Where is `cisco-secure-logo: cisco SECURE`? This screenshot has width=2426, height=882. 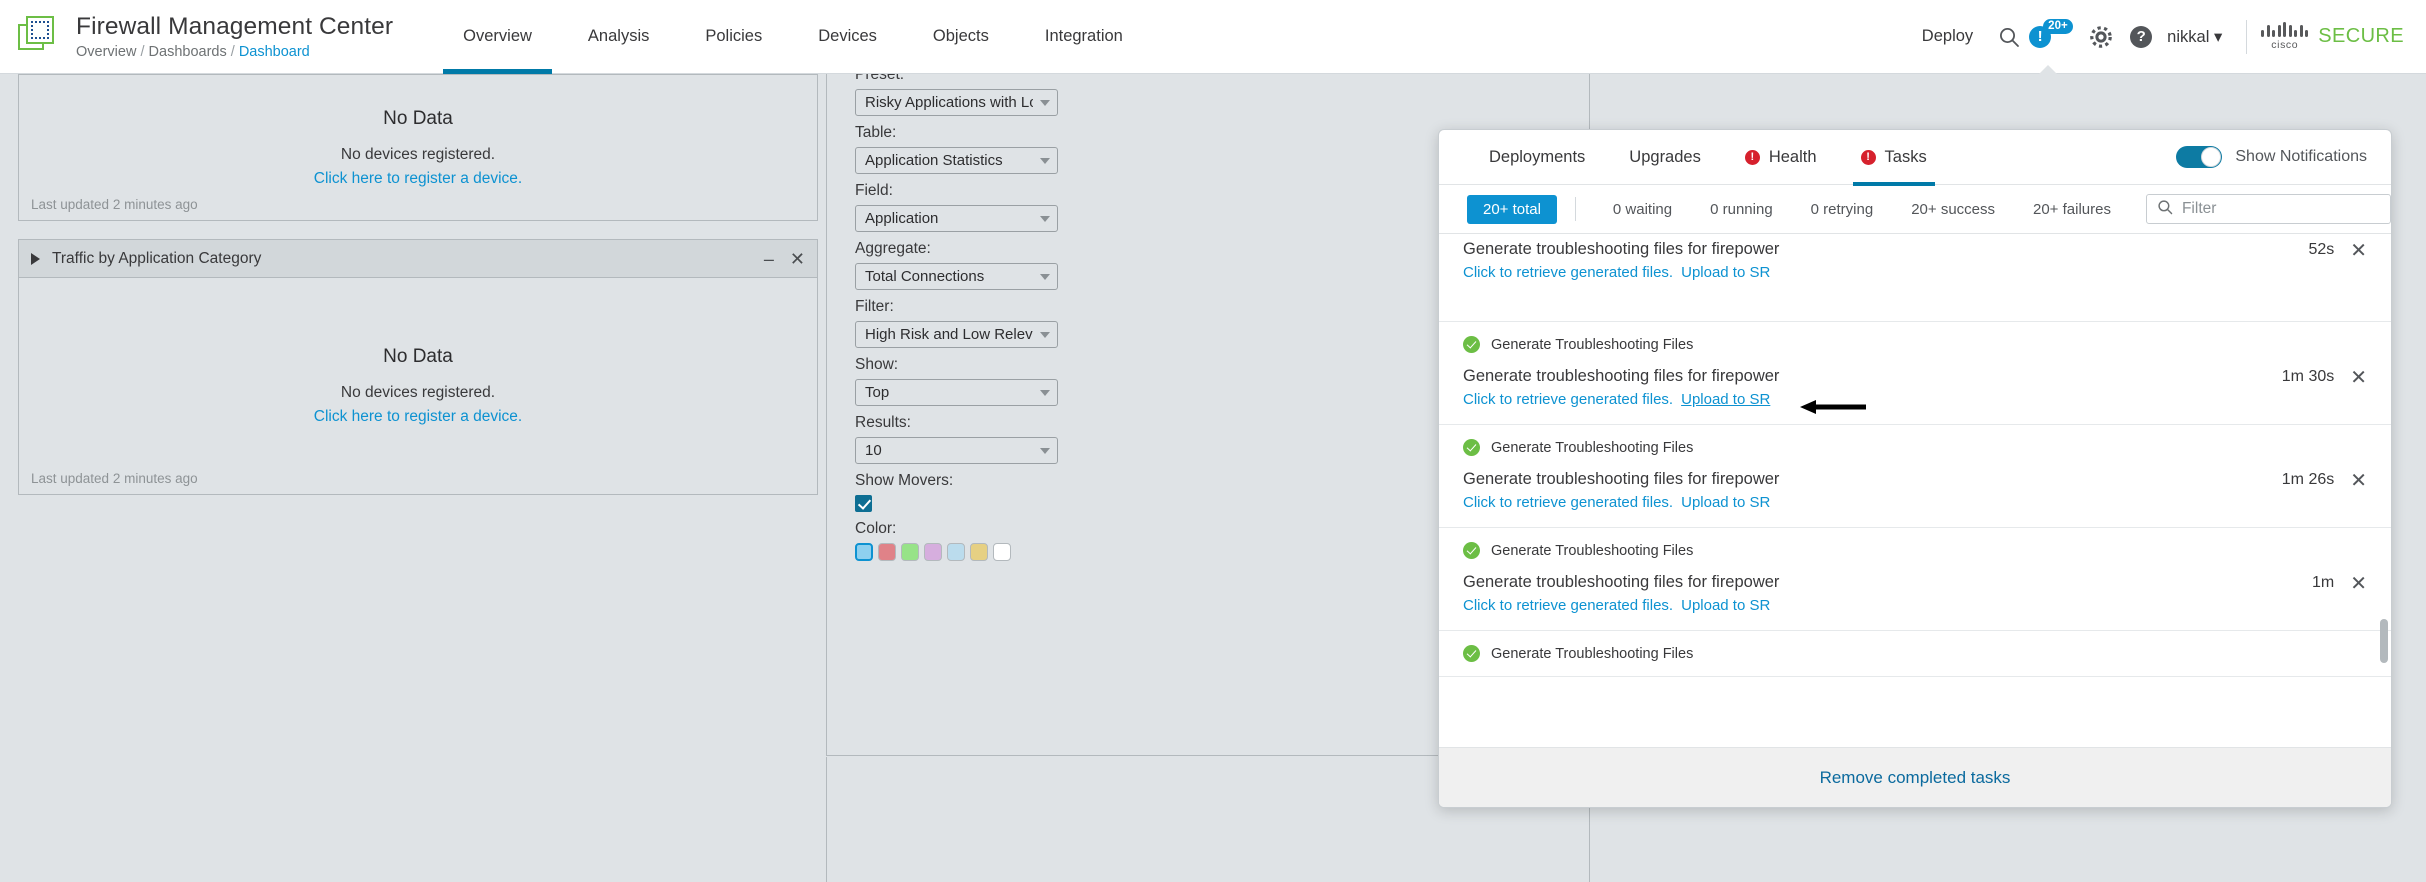
cisco-secure-logo: cisco SECURE is located at coordinates (2336, 36).